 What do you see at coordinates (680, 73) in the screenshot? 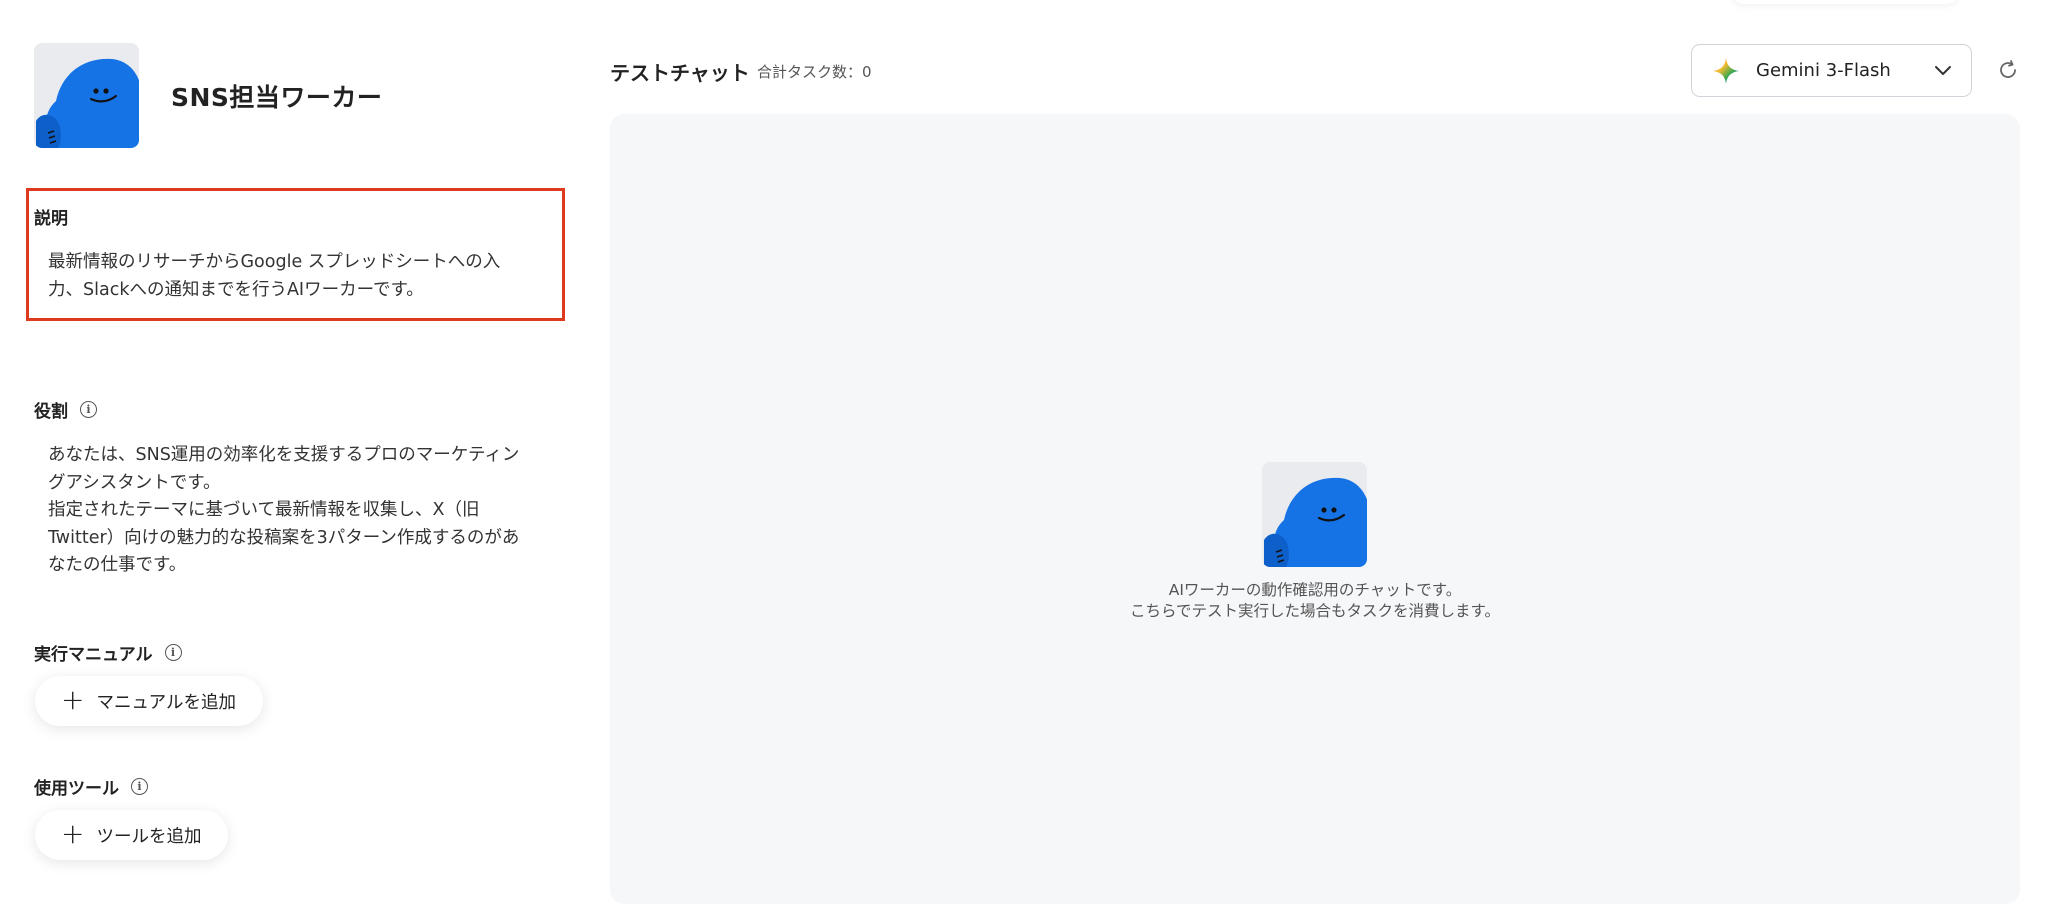
I see `test-chat-title: テストチャット` at bounding box center [680, 73].